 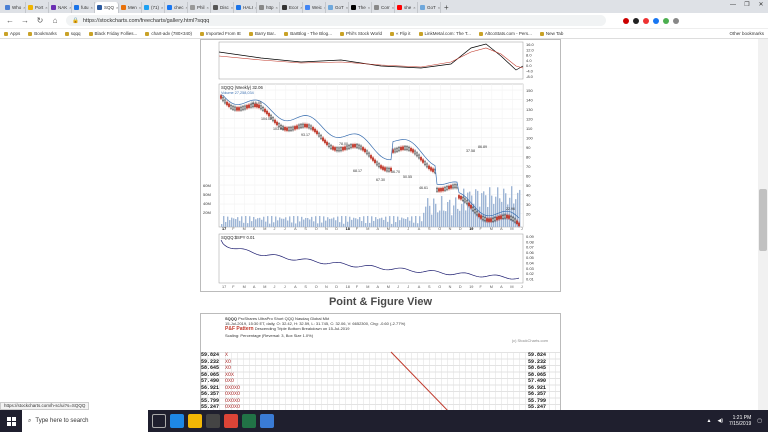 I want to click on browser-tab: The ×, so click(x=360, y=7).